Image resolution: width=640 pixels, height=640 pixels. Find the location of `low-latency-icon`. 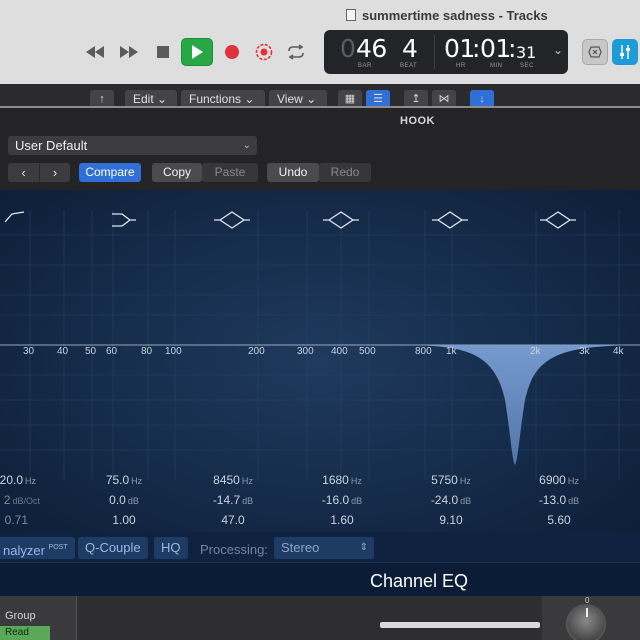

low-latency-icon is located at coordinates (595, 52).